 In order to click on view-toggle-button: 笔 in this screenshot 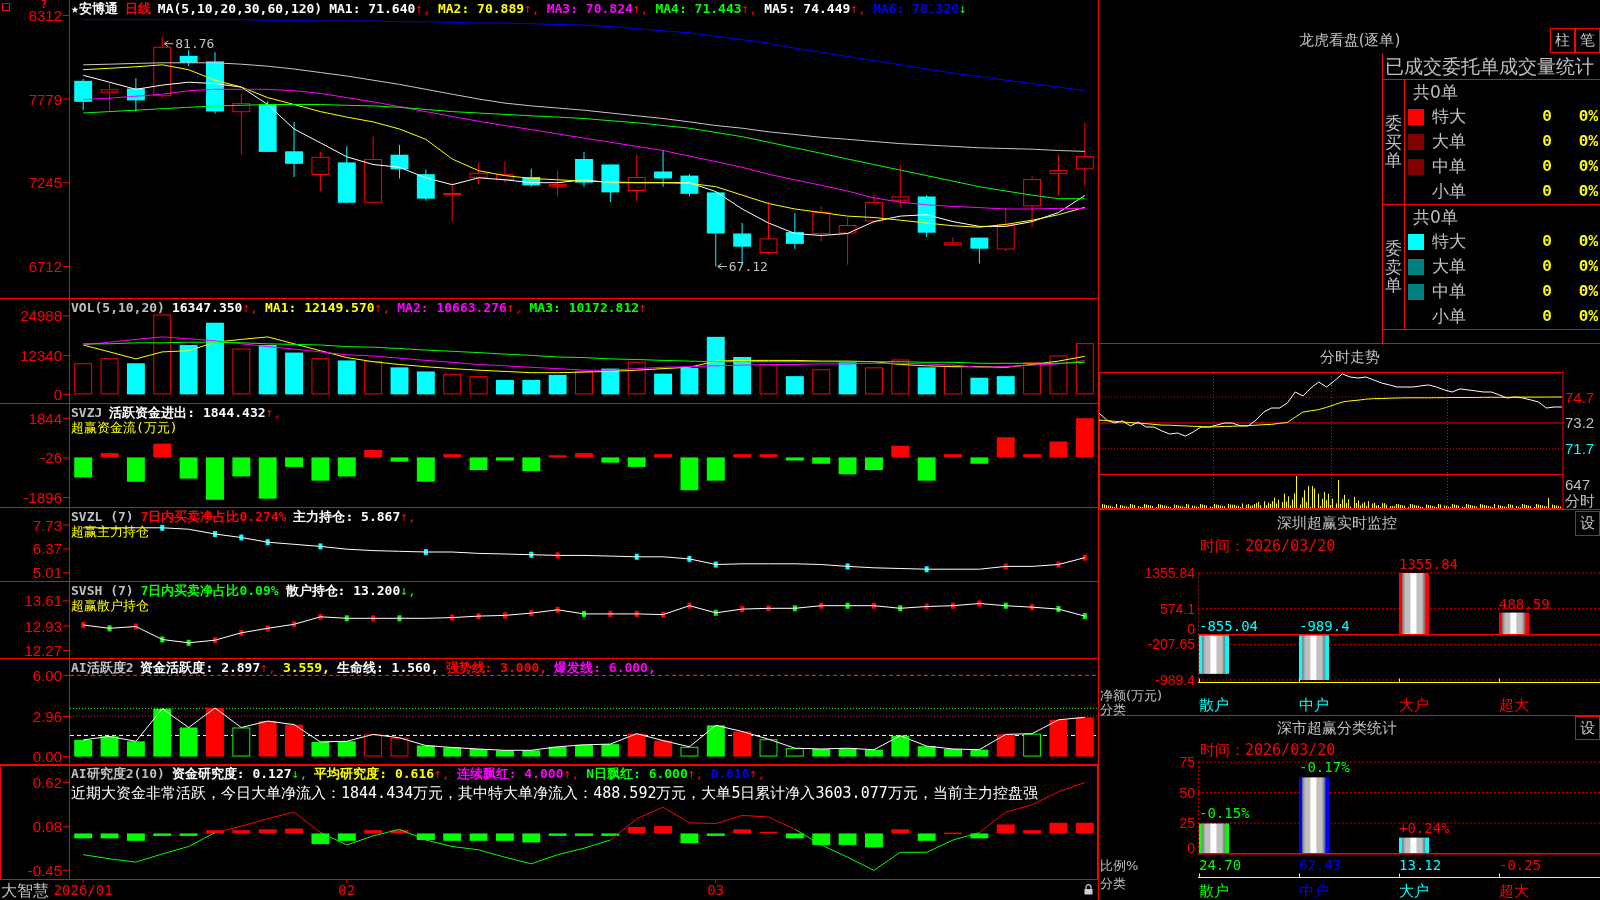, I will do `click(1587, 40)`.